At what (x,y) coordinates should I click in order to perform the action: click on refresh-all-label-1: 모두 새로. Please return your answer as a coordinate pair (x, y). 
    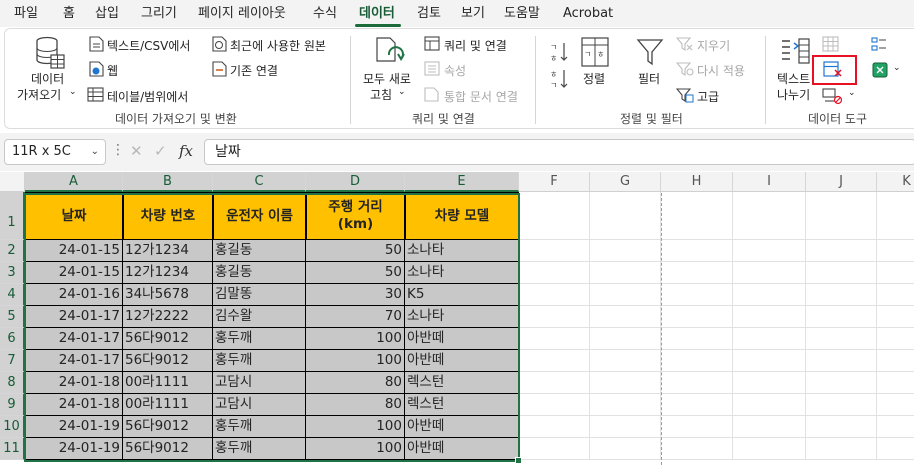
    Looking at the image, I should click on (387, 78).